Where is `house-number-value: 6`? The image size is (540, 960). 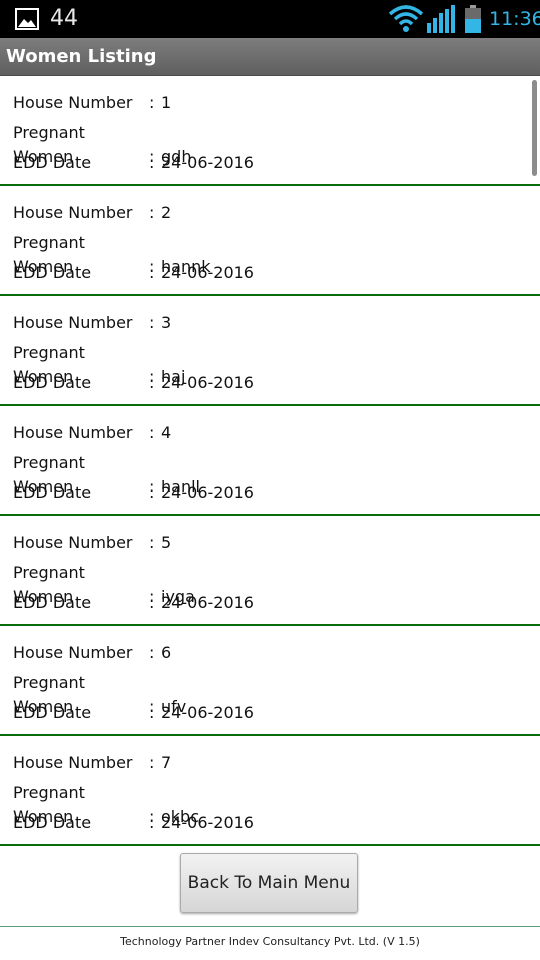 house-number-value: 6 is located at coordinates (166, 652).